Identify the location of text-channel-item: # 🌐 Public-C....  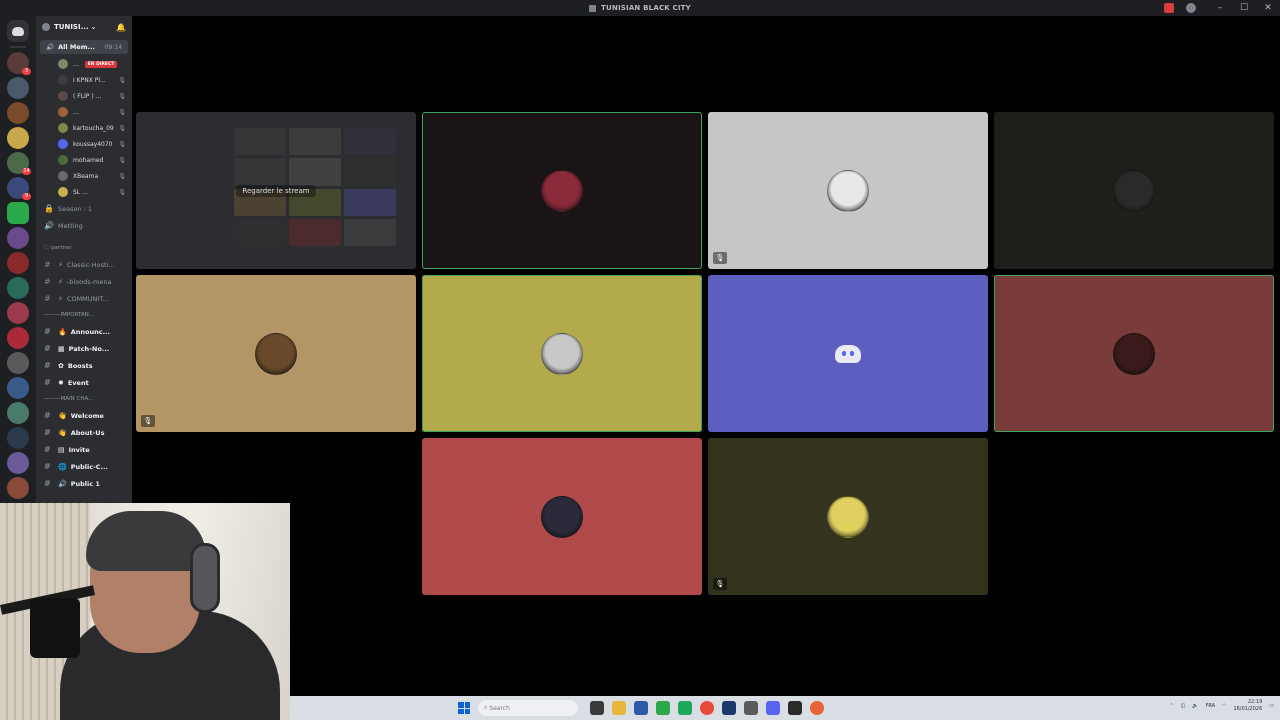
(84, 466).